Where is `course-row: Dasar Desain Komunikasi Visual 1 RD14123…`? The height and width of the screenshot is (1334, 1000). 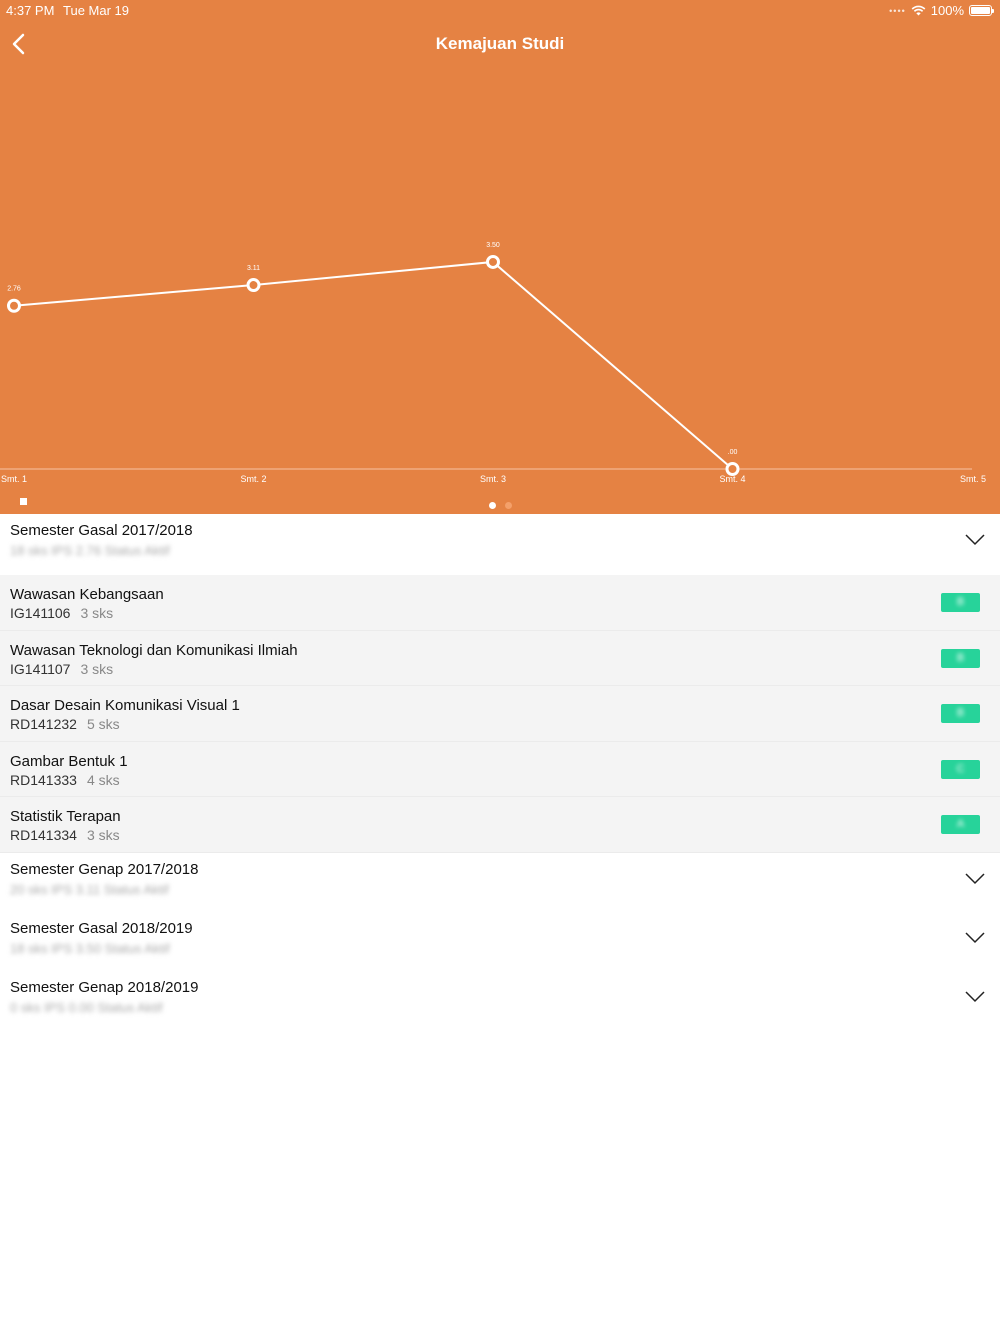
course-row: Dasar Desain Komunikasi Visual 1 RD14123… is located at coordinates (500, 714).